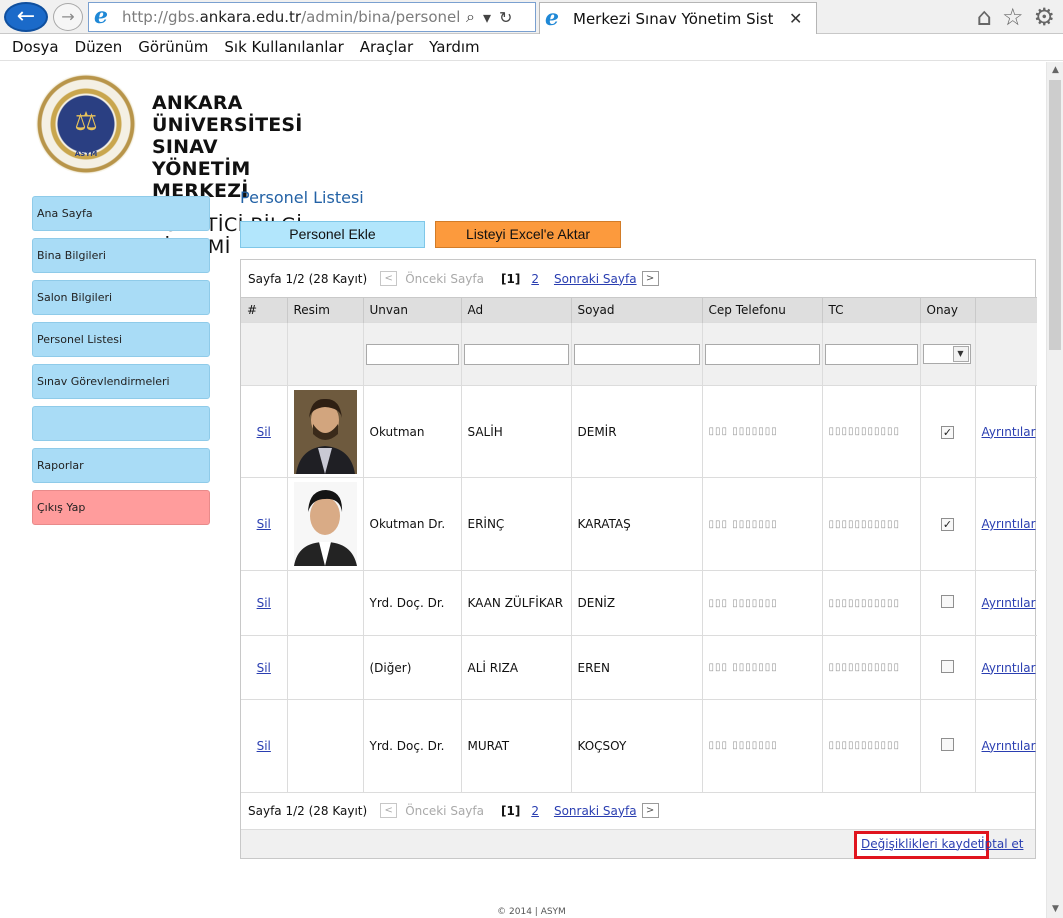 This screenshot has width=1063, height=918. Describe the element at coordinates (121, 339) in the screenshot. I see `sidebar-item-staff-list: Personel Listesi` at that location.